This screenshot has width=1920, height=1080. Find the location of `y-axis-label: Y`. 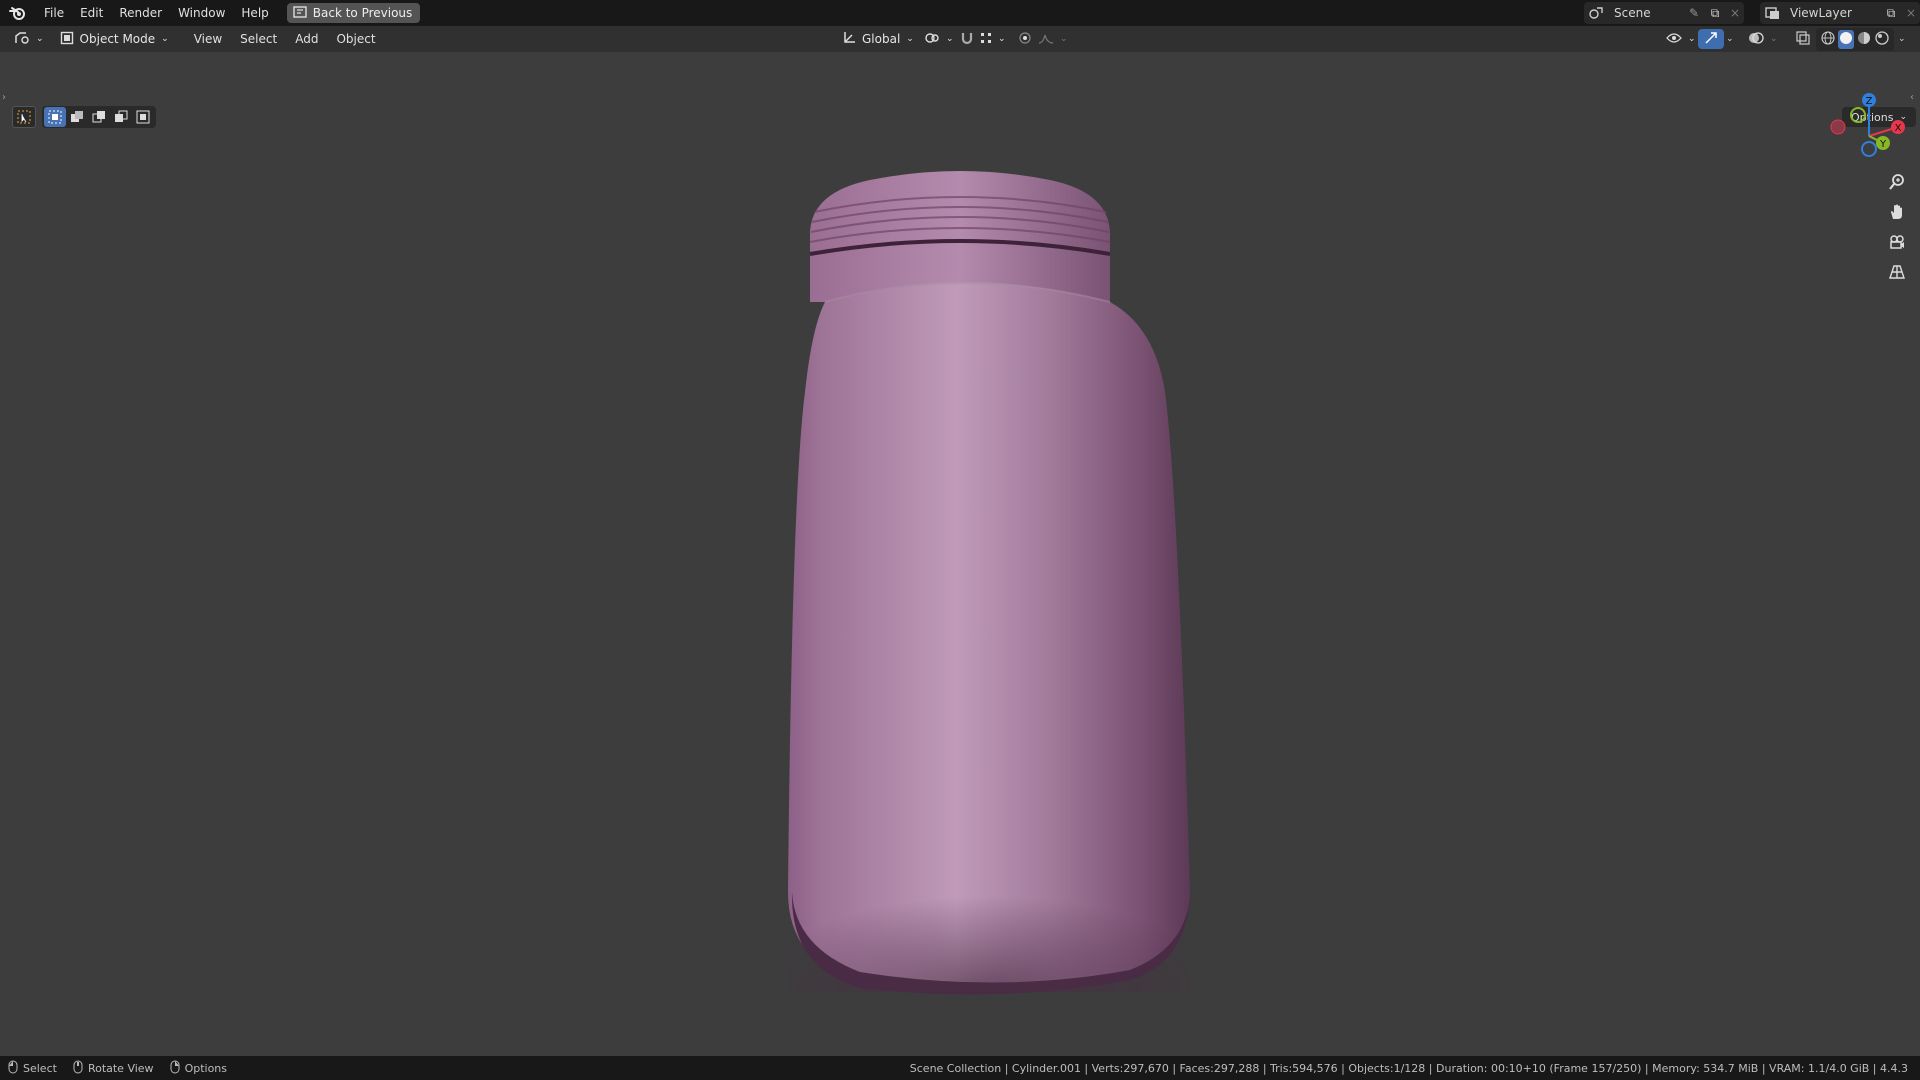

y-axis-label: Y is located at coordinates (1883, 144).